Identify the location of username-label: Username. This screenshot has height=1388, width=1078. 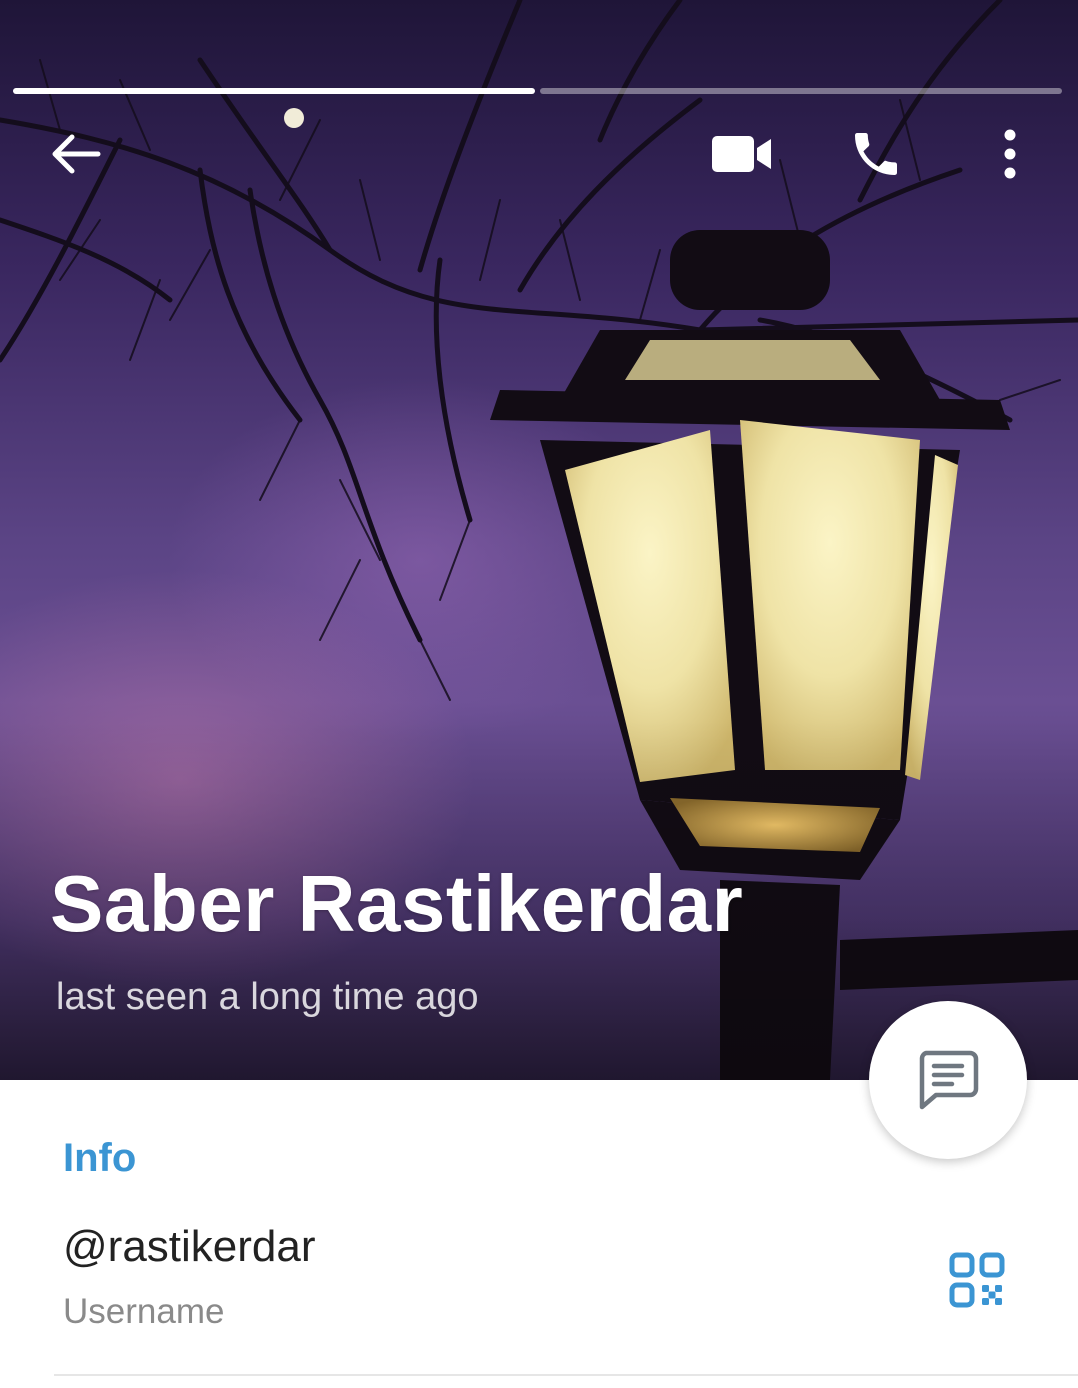
(144, 1311).